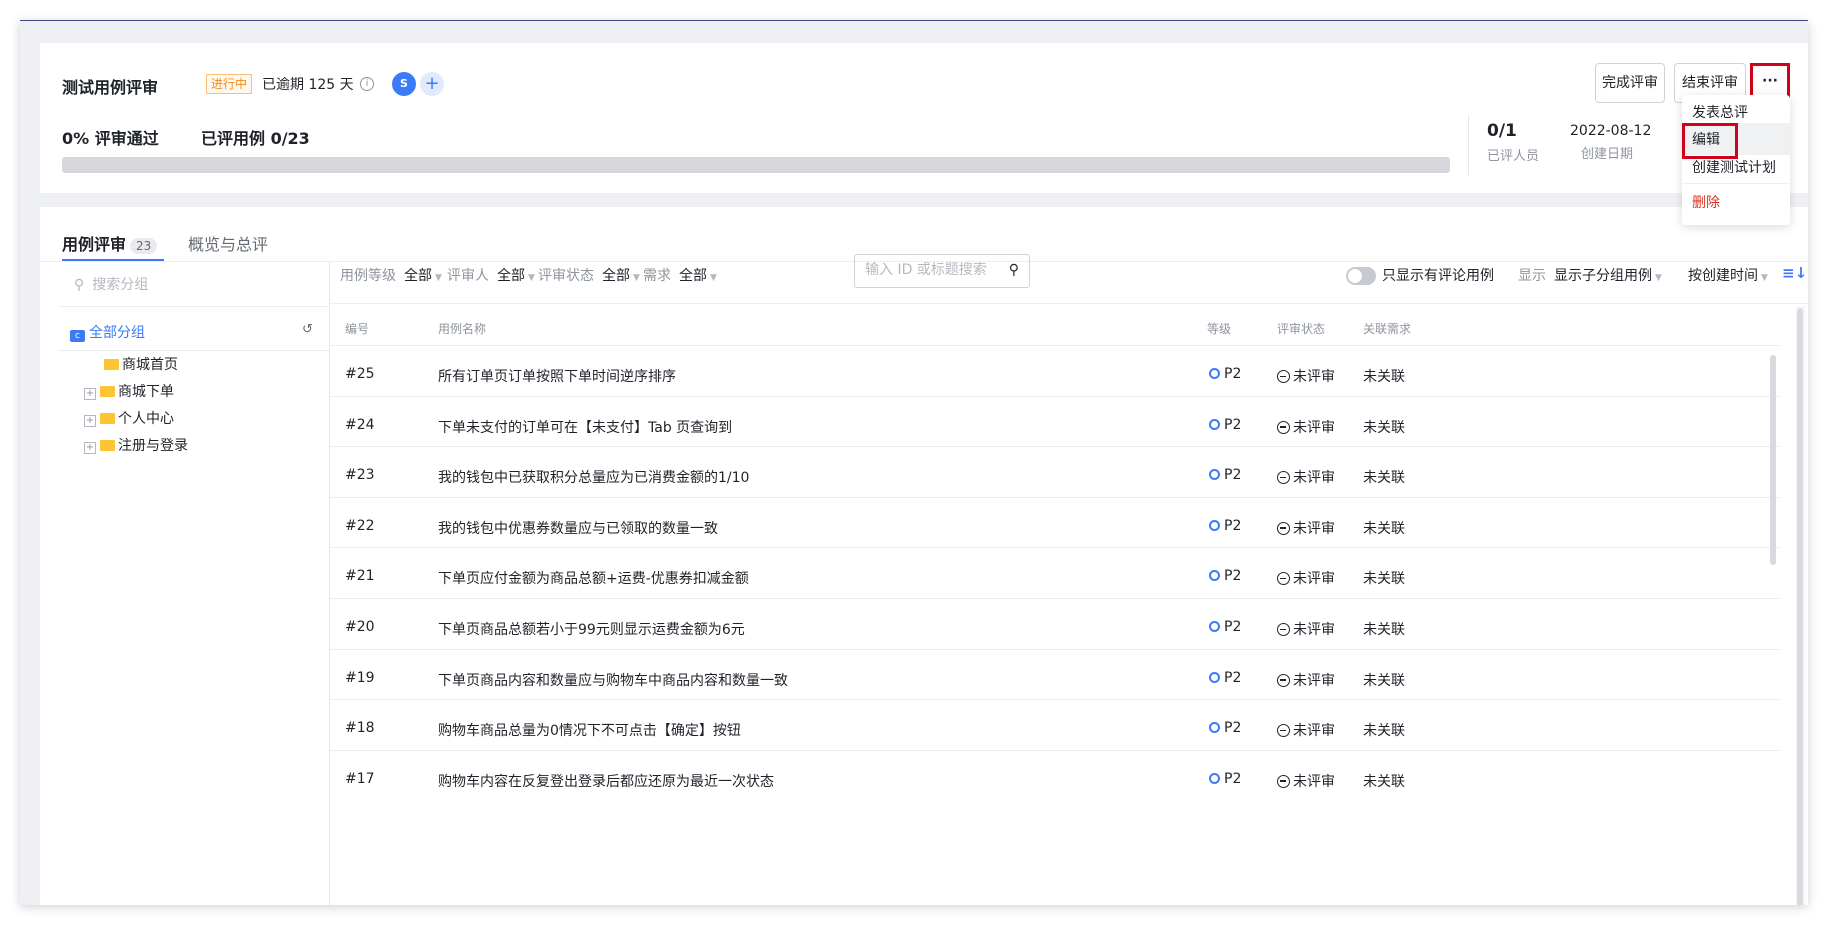 The width and height of the screenshot is (1828, 925). What do you see at coordinates (585, 427) in the screenshot?
I see `case-name: 下单未支付的订单可在【未支付】Tab 页查询到` at bounding box center [585, 427].